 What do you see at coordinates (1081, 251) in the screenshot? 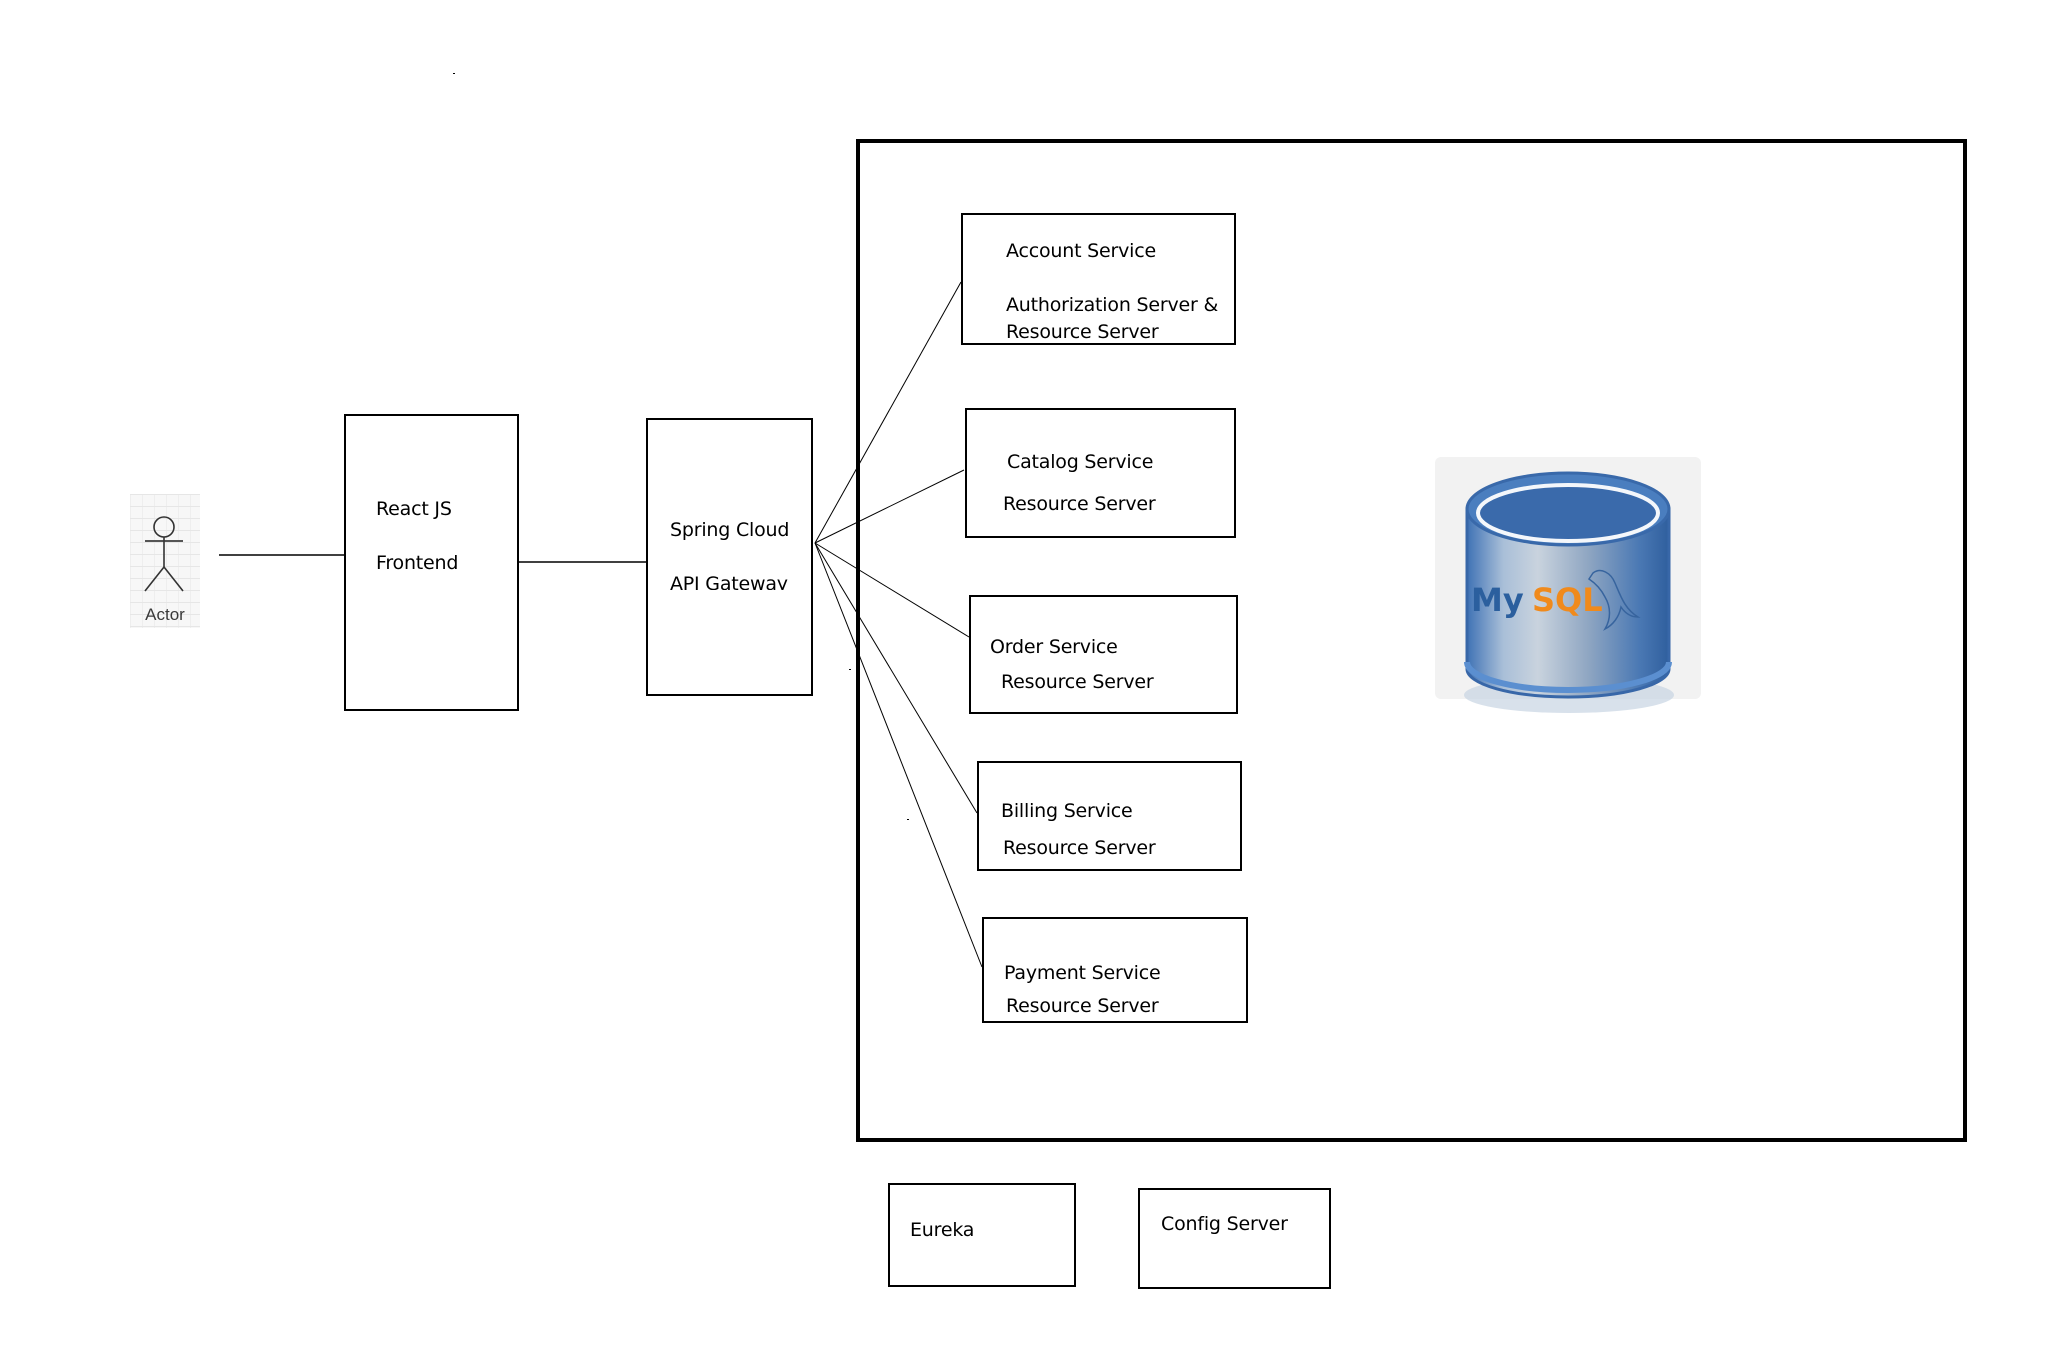
I see `service-name: Account Service` at bounding box center [1081, 251].